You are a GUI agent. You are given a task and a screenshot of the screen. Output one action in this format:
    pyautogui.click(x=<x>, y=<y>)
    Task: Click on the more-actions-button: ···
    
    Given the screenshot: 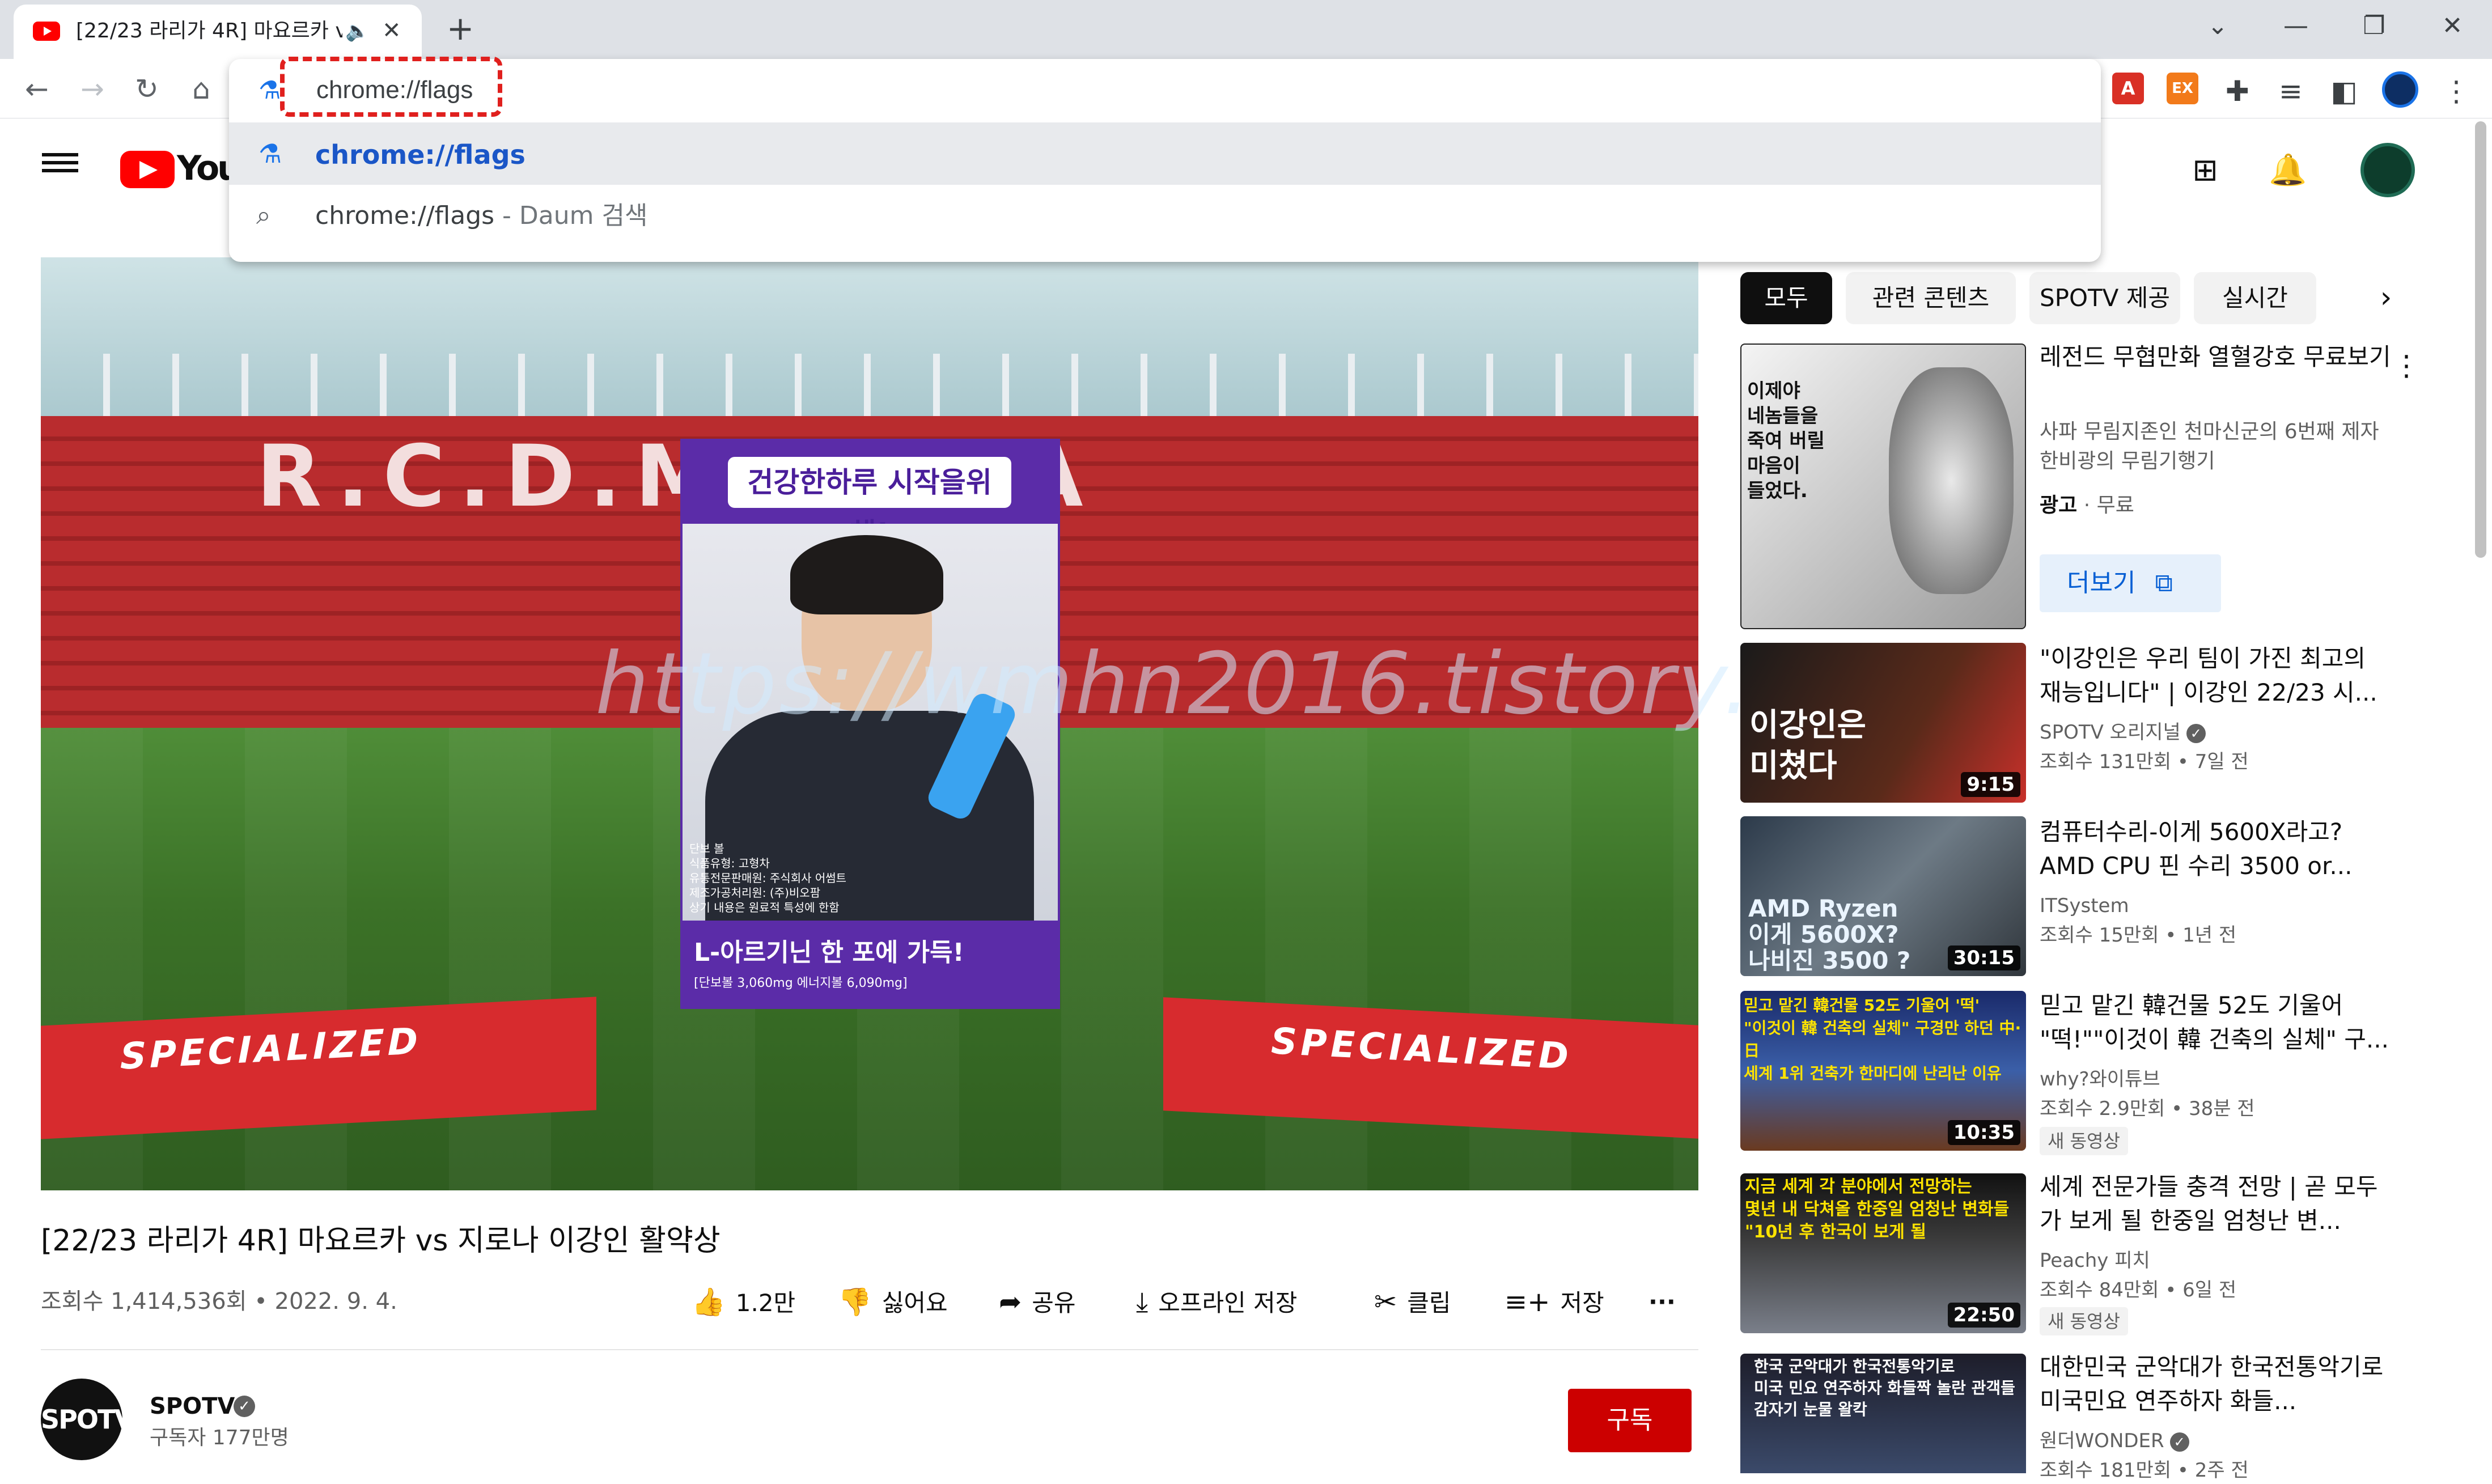 What is the action you would take?
    pyautogui.click(x=1662, y=1302)
    